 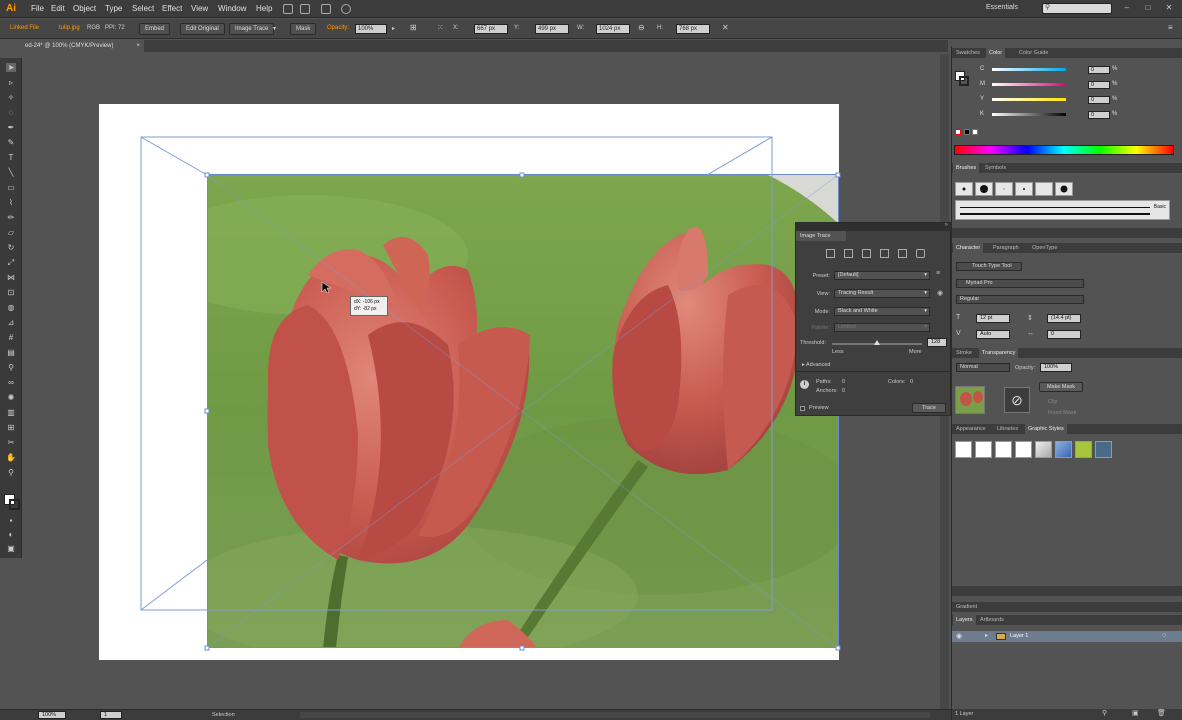 What do you see at coordinates (958, 132) in the screenshot?
I see `none-swatch` at bounding box center [958, 132].